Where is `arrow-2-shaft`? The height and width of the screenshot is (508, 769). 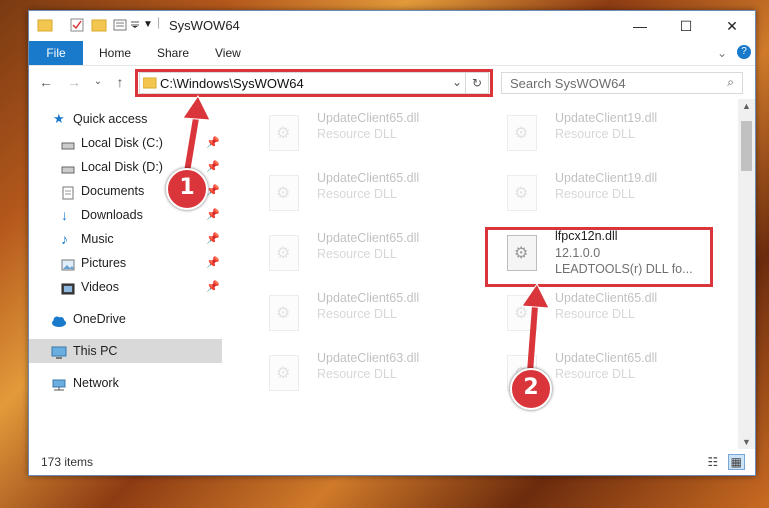 arrow-2-shaft is located at coordinates (532, 339).